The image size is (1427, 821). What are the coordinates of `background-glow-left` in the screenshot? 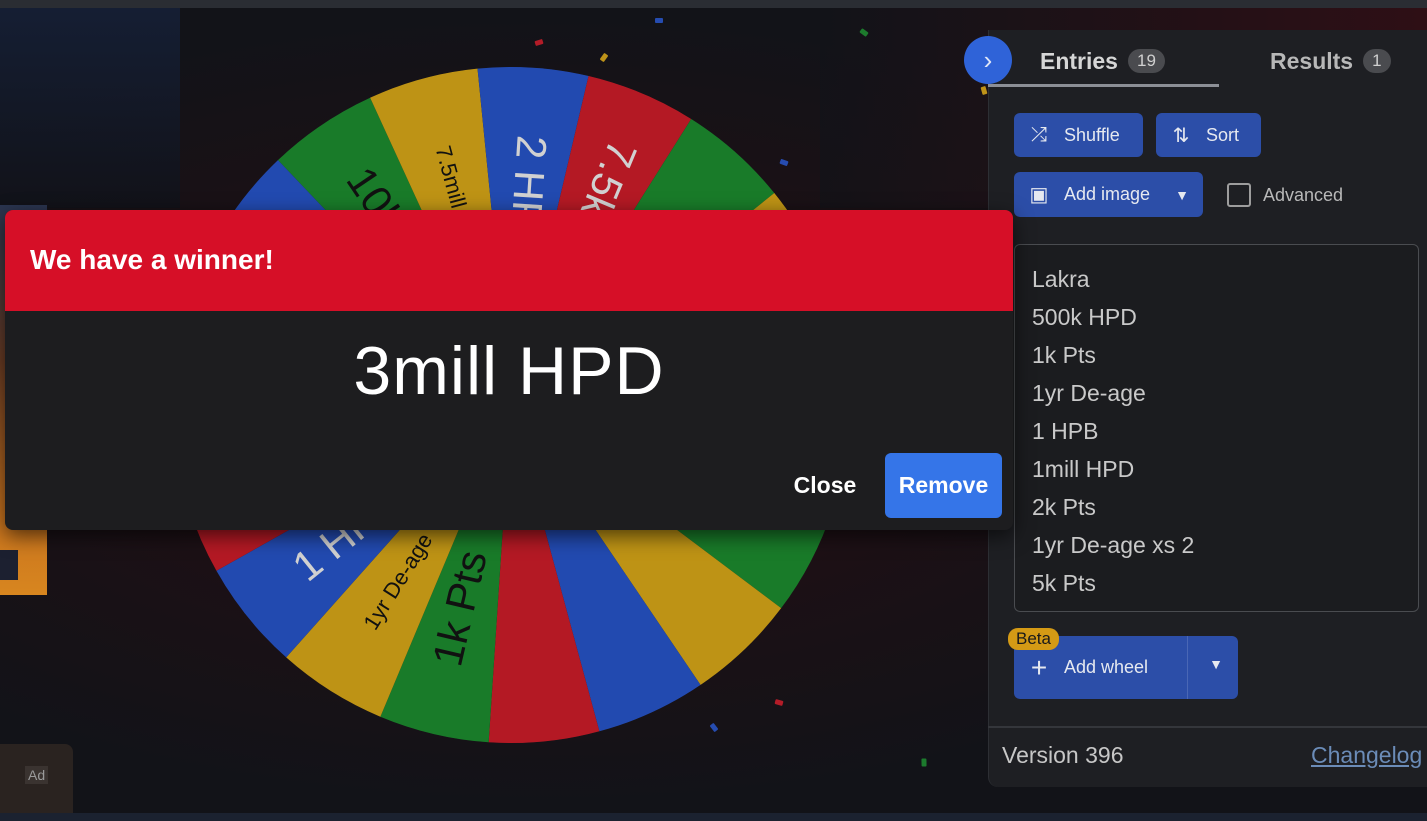 It's located at (90, 108).